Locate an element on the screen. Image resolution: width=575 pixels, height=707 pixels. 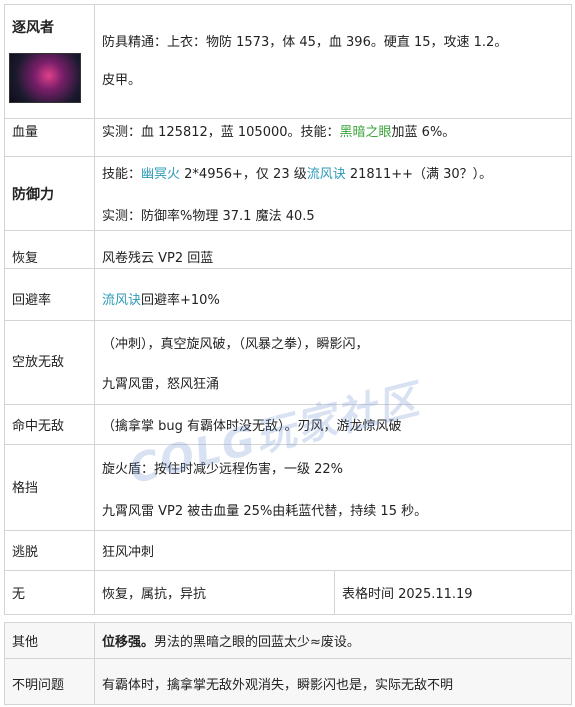
text-segment: 九霄风雷，怒风狂涌 is located at coordinates (161, 384).